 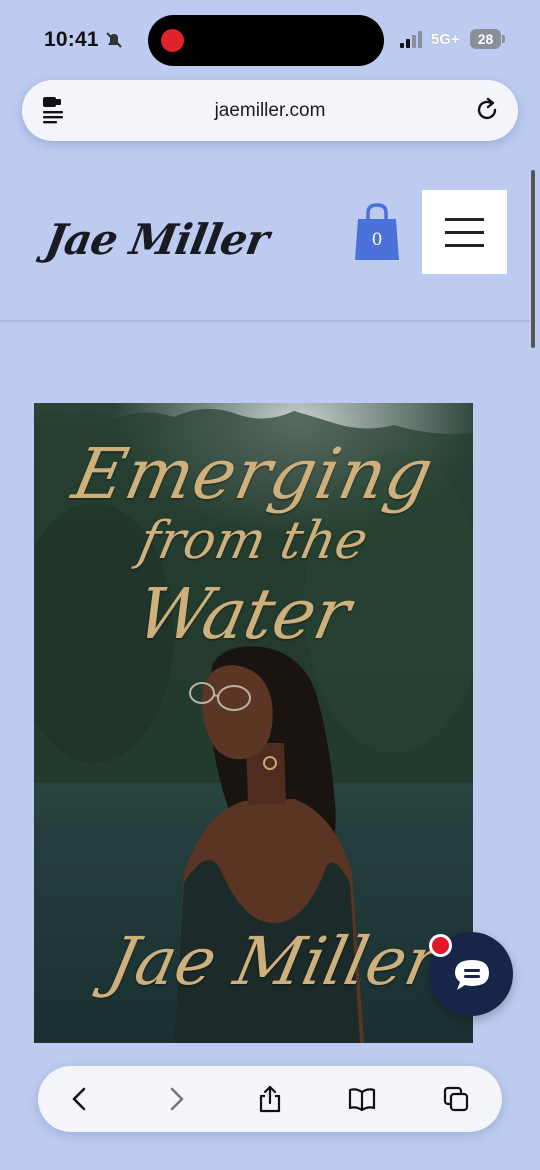 What do you see at coordinates (362, 1099) in the screenshot?
I see `bookmarks-icon` at bounding box center [362, 1099].